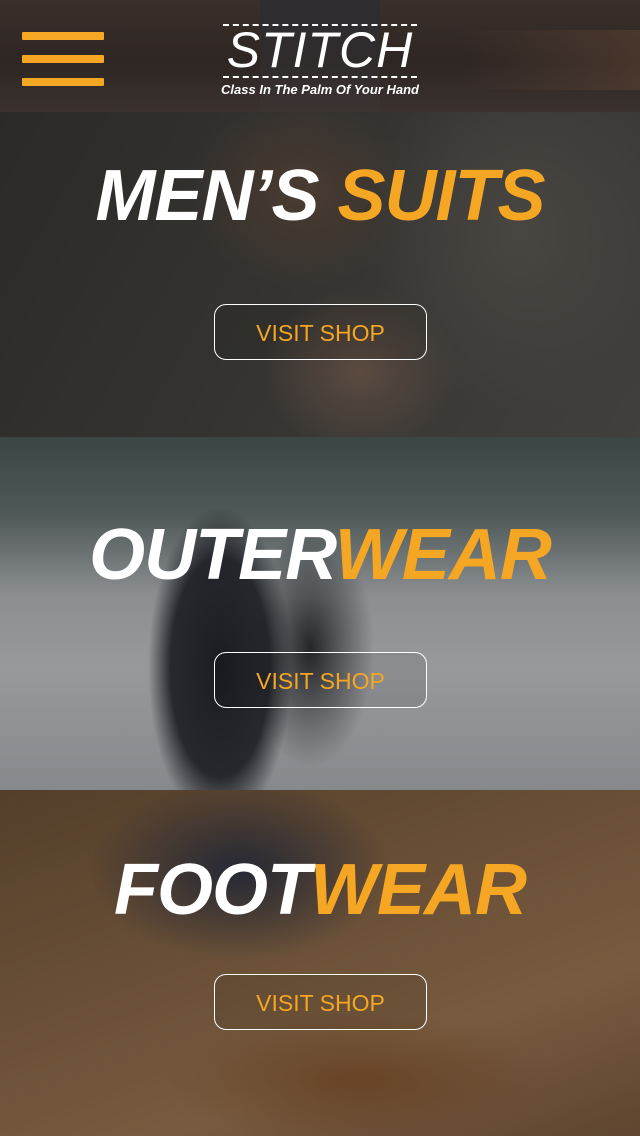 The image size is (640, 1136). Describe the element at coordinates (212, 555) in the screenshot. I see `outerwear-title-white: OUTER` at that location.